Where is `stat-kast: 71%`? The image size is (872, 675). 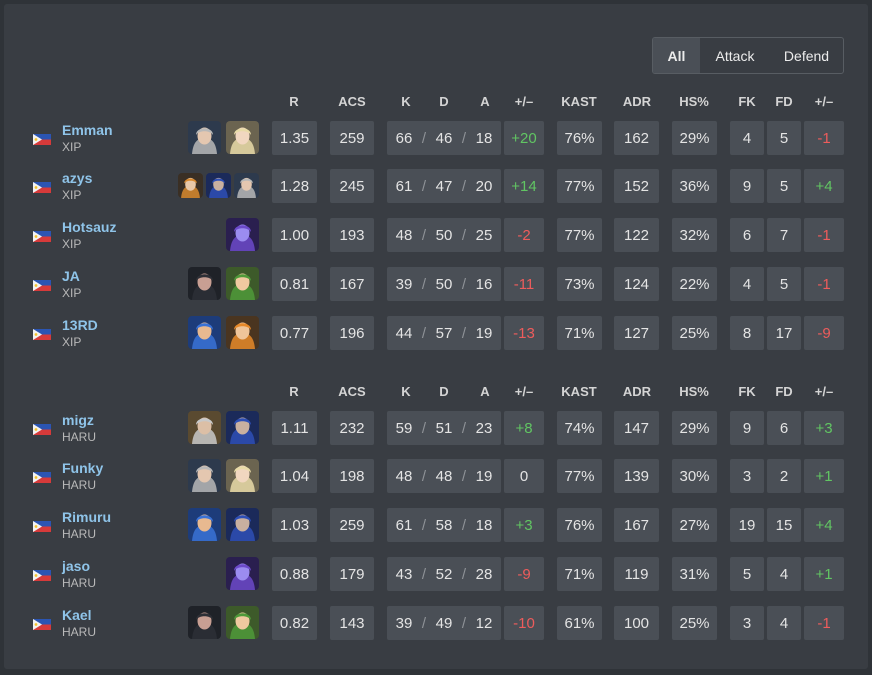 stat-kast: 71% is located at coordinates (579, 574).